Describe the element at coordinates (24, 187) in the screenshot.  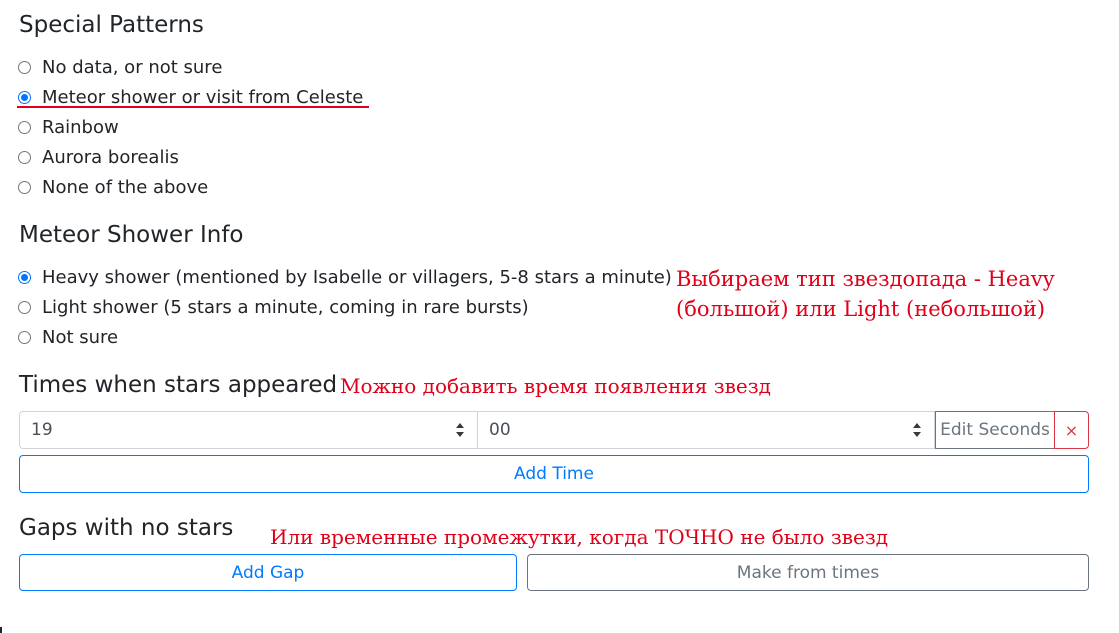
I see `radio-none` at that location.